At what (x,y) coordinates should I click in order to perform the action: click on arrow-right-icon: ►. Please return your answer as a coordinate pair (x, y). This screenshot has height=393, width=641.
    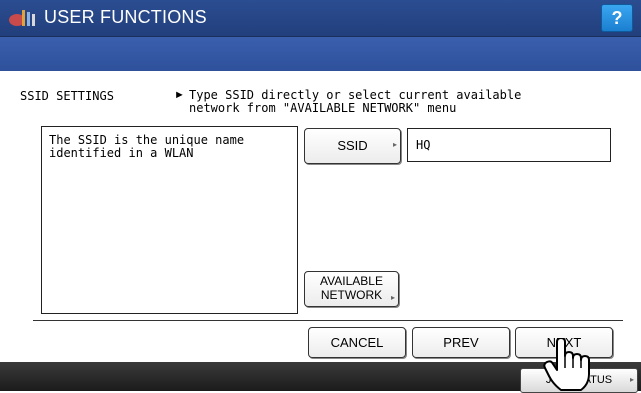
    Looking at the image, I should click on (179, 95).